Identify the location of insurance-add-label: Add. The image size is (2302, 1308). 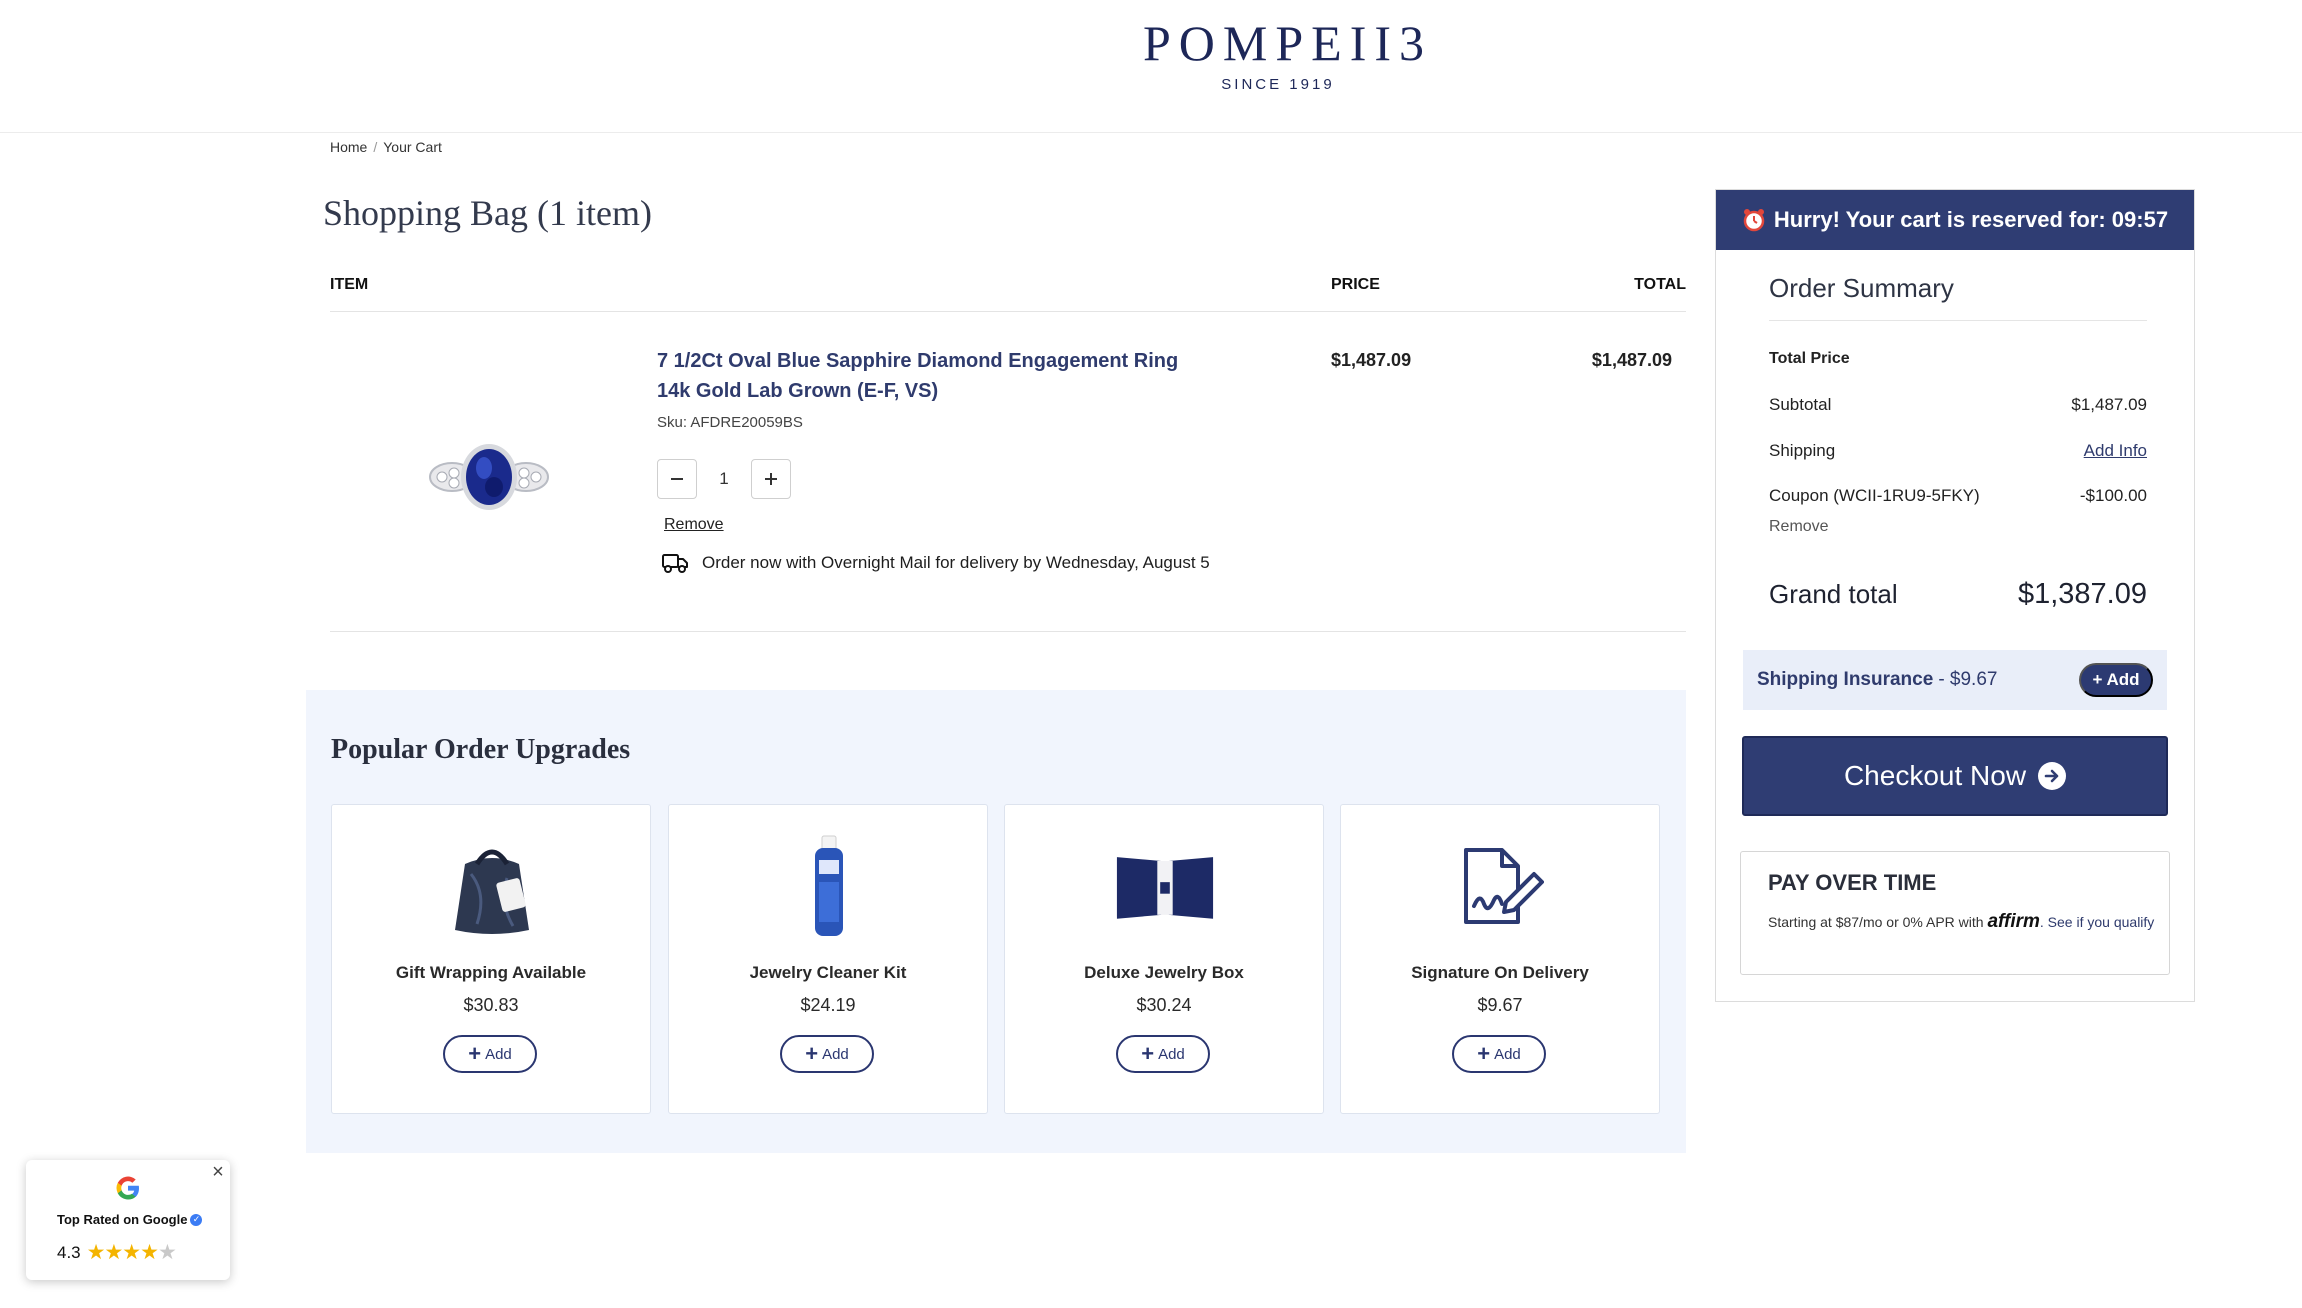
(2123, 679).